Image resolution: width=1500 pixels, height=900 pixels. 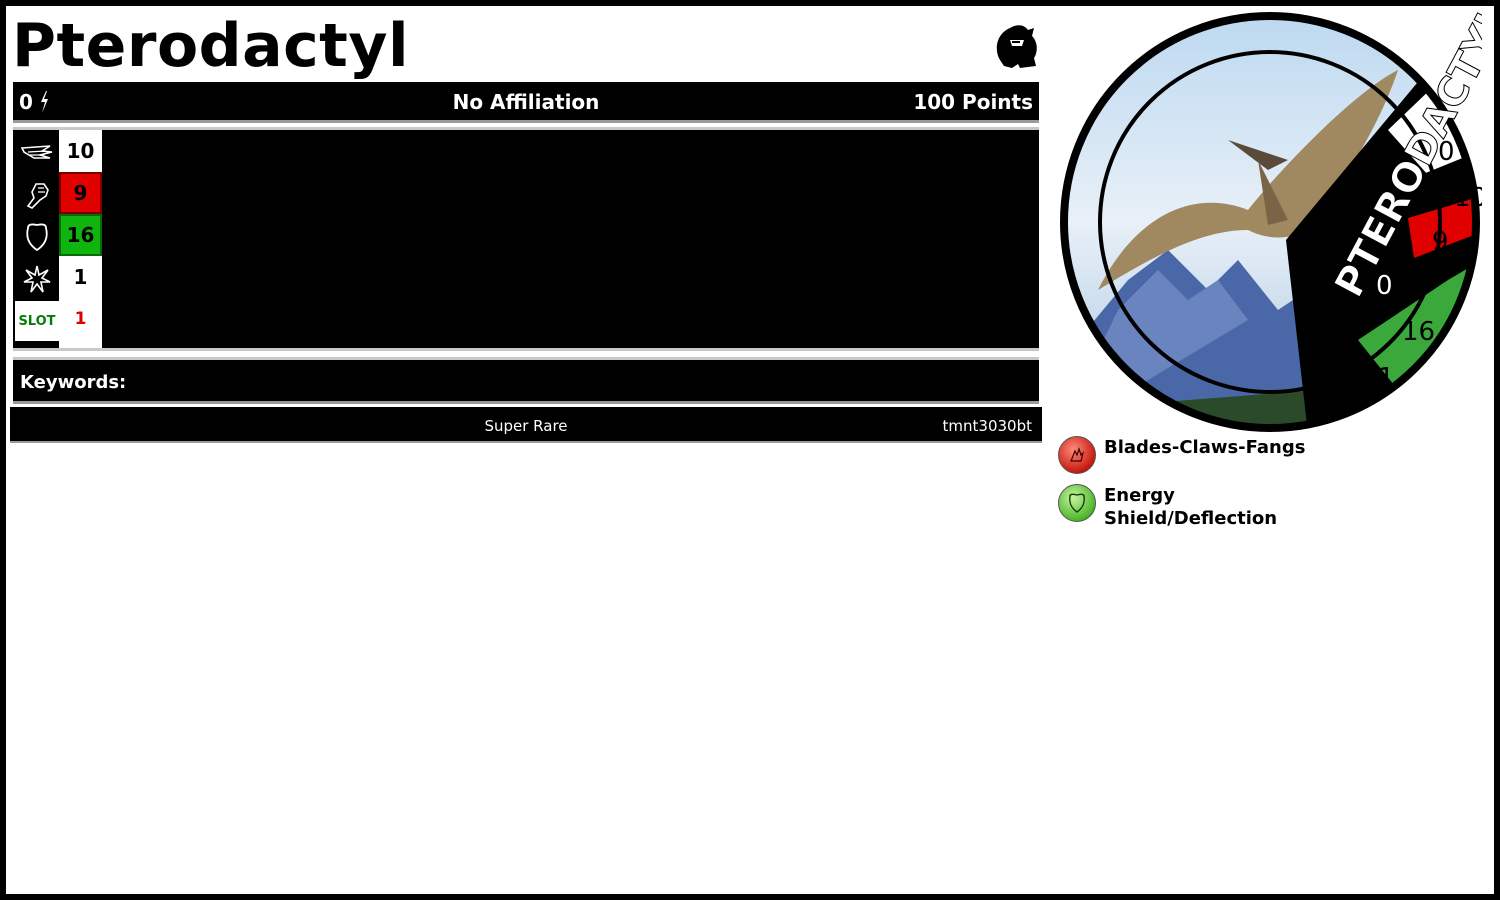 I want to click on header-bar: 0 No Affiliation 100 Points, so click(x=526, y=102).